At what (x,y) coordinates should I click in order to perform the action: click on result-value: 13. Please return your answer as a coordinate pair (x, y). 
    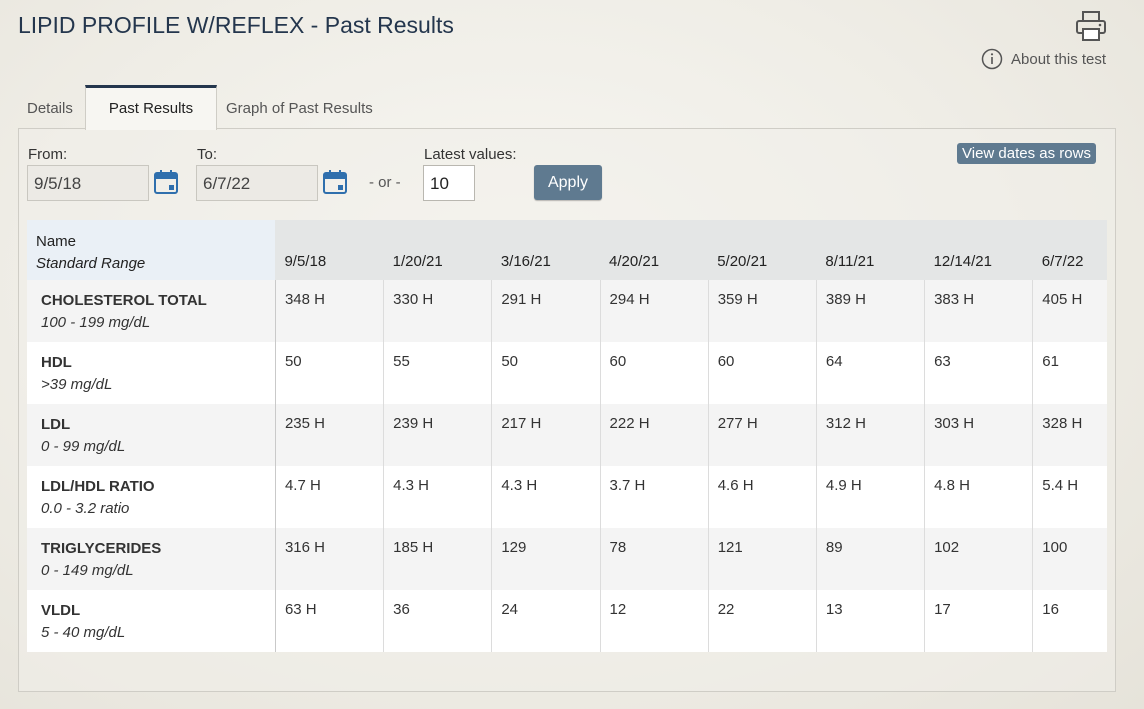
    Looking at the image, I should click on (870, 621).